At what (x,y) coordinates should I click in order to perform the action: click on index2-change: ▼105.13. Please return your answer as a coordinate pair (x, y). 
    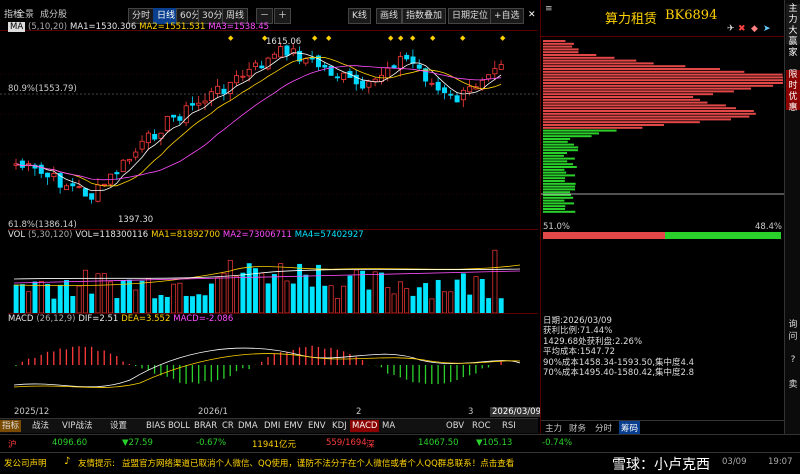
    Looking at the image, I should click on (494, 443).